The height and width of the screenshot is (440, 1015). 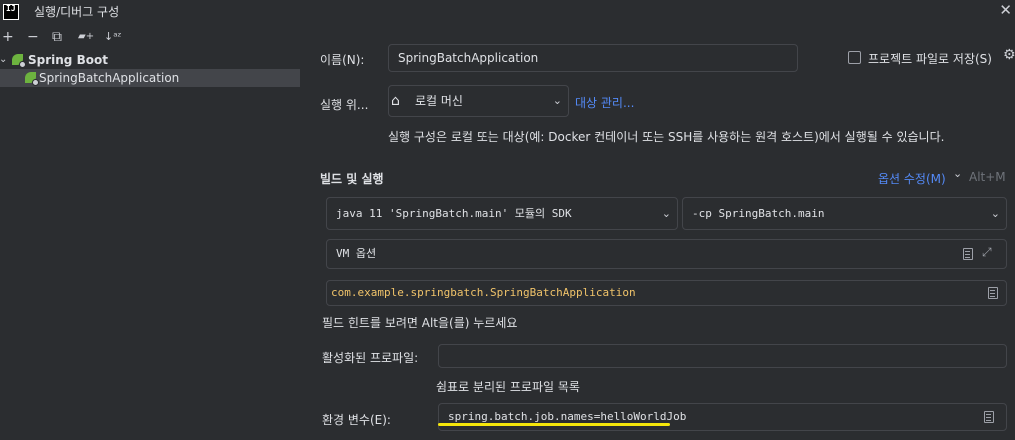 What do you see at coordinates (86, 37) in the screenshot?
I see `new-folder-button: ▰+` at bounding box center [86, 37].